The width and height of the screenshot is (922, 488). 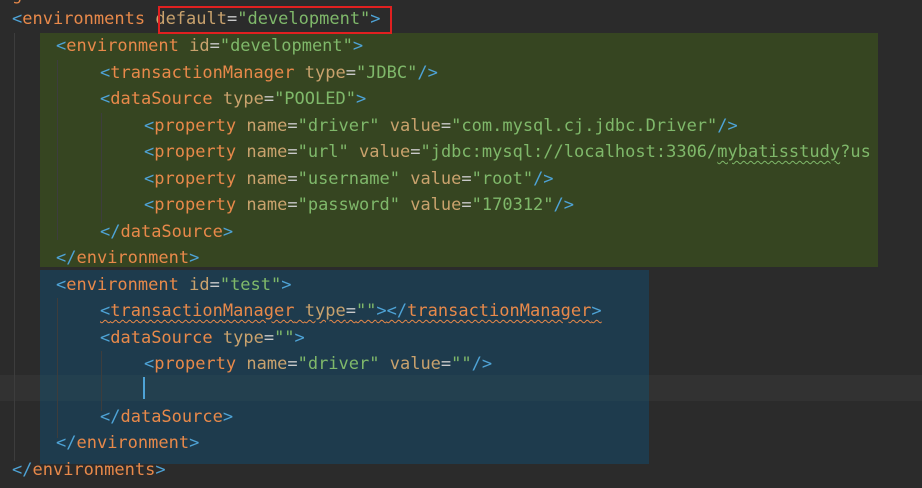 I want to click on code-line-datasource-close: </dataSource>, so click(x=166, y=232).